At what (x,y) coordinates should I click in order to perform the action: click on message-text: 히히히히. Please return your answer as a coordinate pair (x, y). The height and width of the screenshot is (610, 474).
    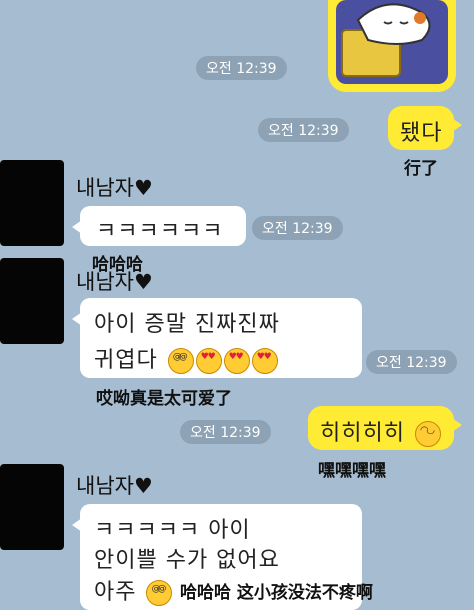
    Looking at the image, I should click on (380, 431).